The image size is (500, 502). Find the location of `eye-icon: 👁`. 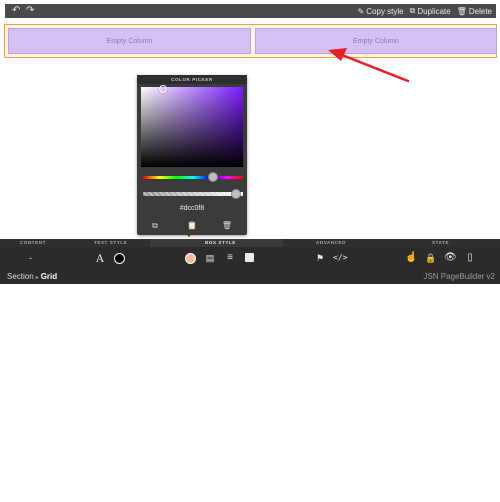

eye-icon: 👁 is located at coordinates (450, 258).